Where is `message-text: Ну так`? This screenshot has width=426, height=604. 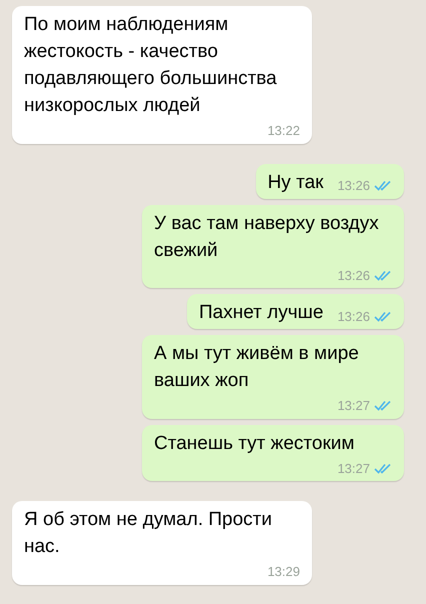 message-text: Ну так is located at coordinates (296, 182).